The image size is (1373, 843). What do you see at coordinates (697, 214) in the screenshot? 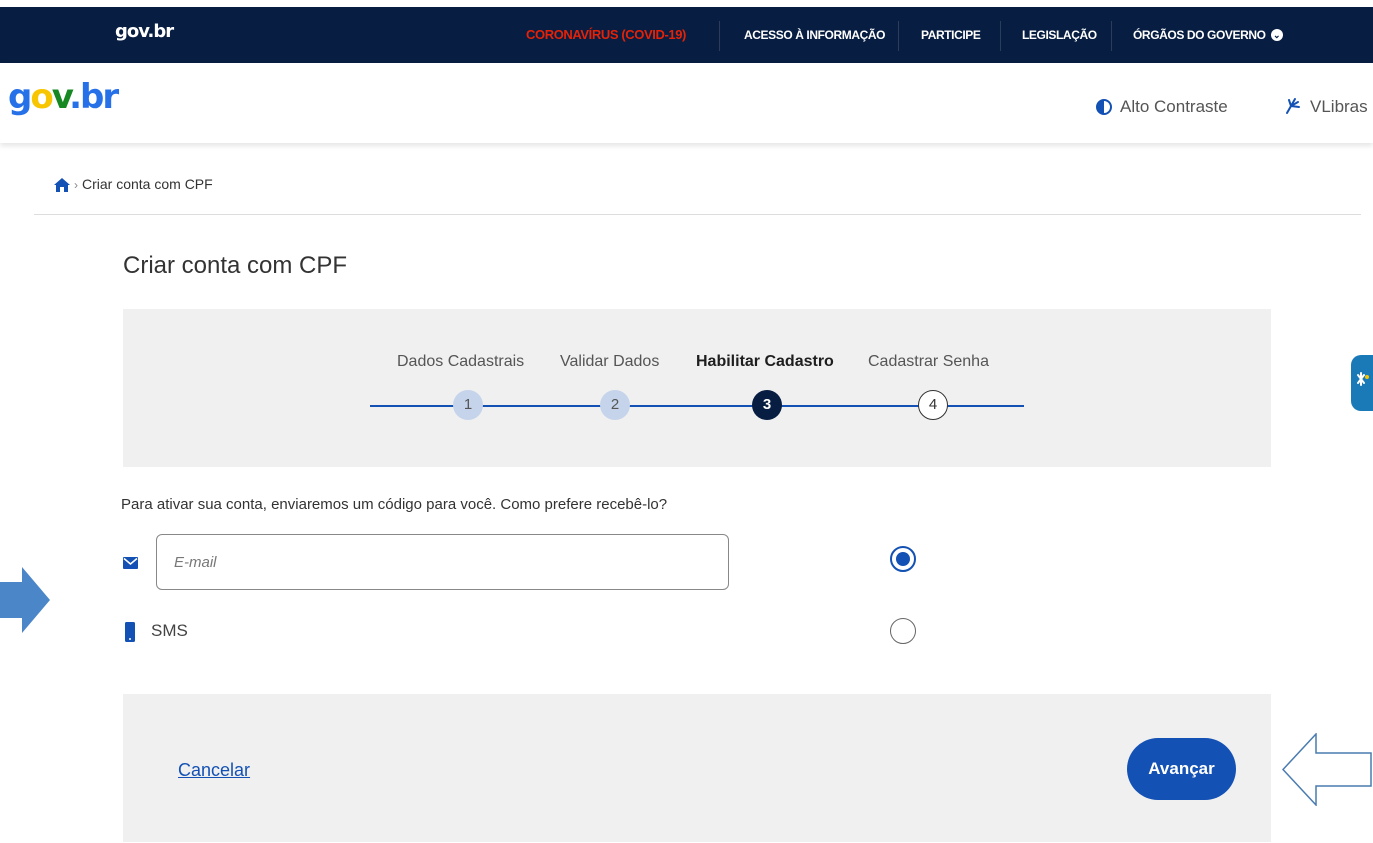
I see `breadcrumb-divider` at bounding box center [697, 214].